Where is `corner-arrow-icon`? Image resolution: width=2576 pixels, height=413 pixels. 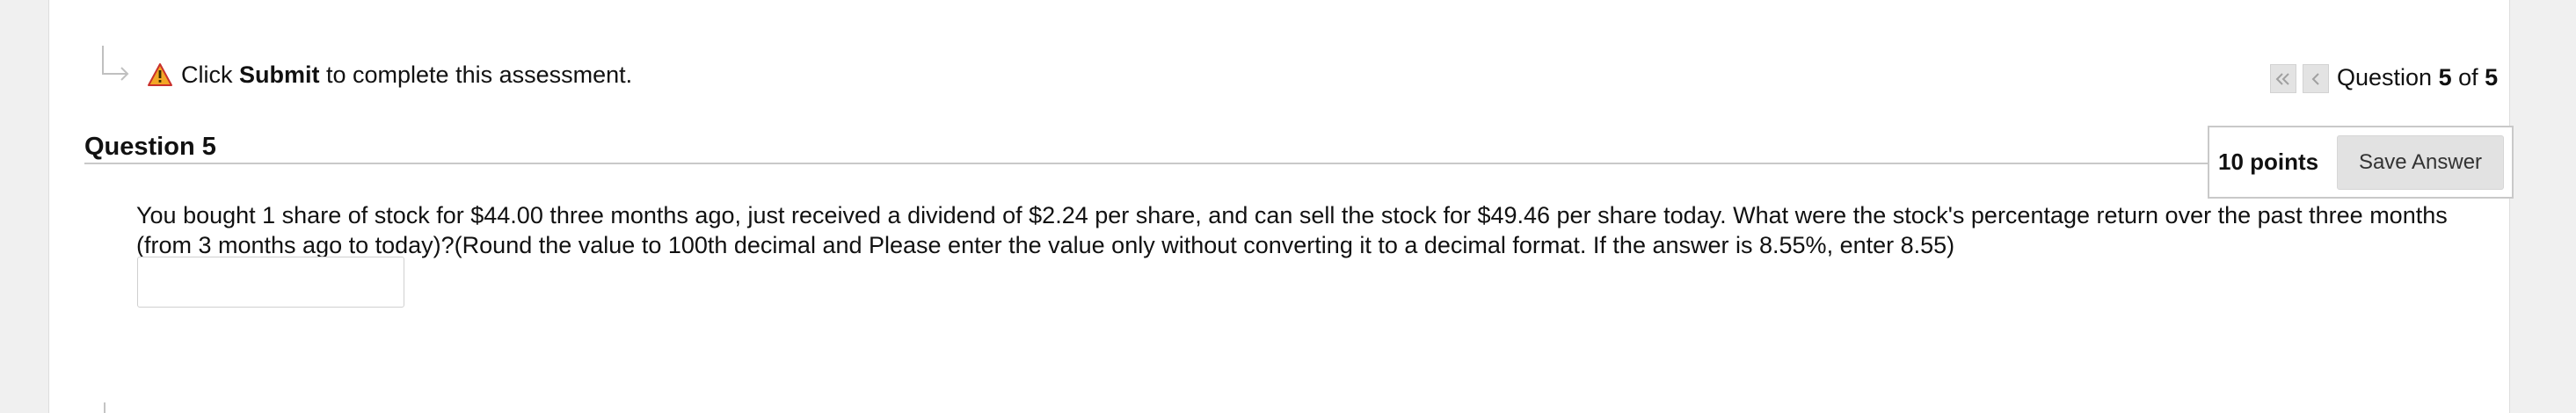 corner-arrow-icon is located at coordinates (115, 64).